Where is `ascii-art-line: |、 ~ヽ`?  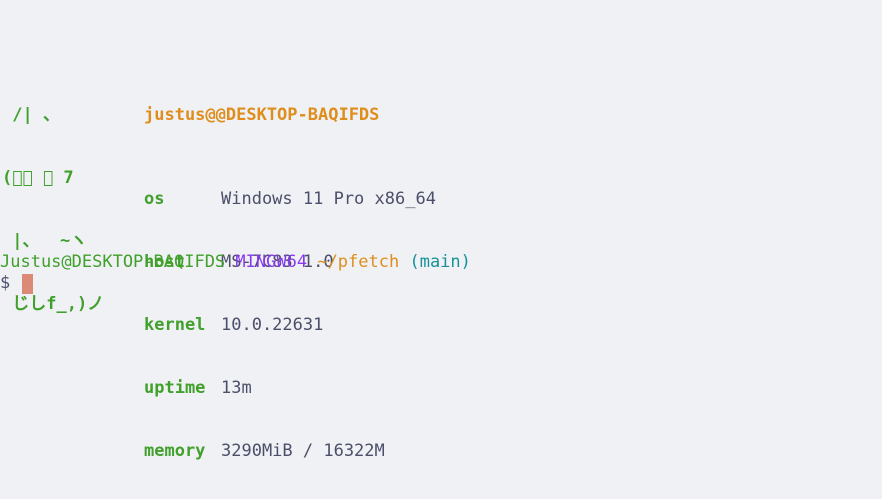 ascii-art-line: |、 ~ヽ is located at coordinates (45, 241).